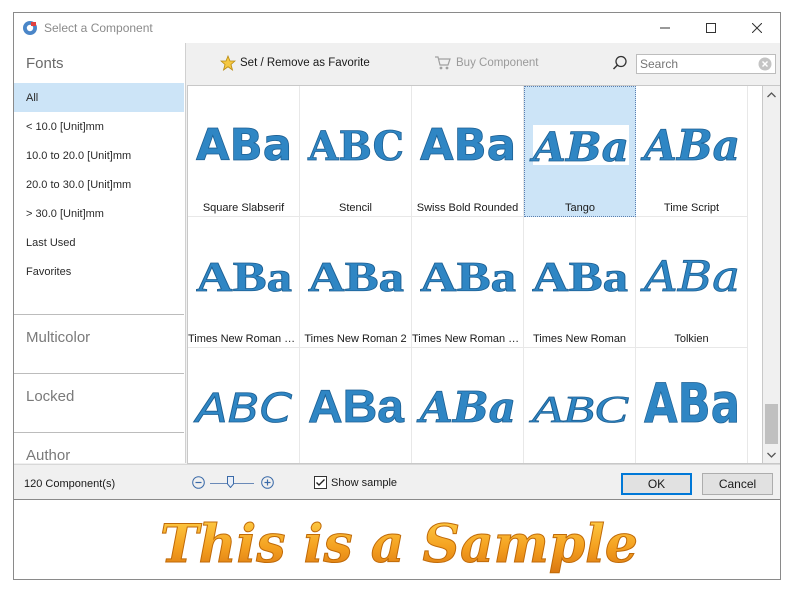 This screenshot has width=793, height=600. Describe the element at coordinates (99, 403) in the screenshot. I see `locked-section: Locked` at that location.